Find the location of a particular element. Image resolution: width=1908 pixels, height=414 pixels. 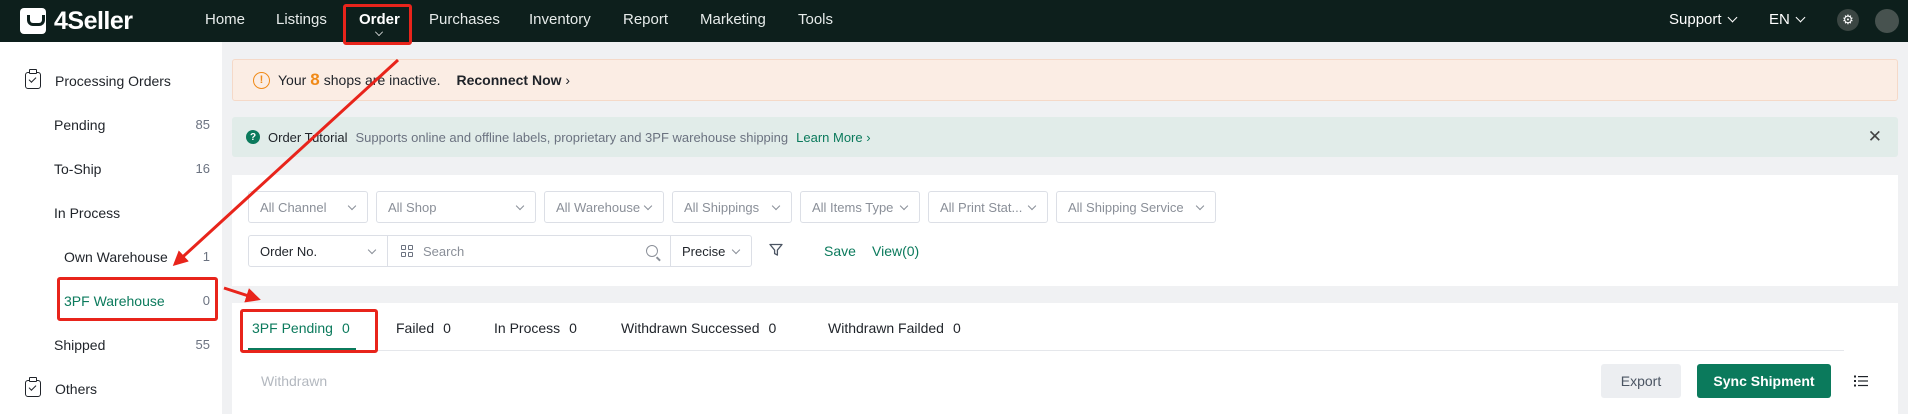

annotation-arrows is located at coordinates (286, 180).